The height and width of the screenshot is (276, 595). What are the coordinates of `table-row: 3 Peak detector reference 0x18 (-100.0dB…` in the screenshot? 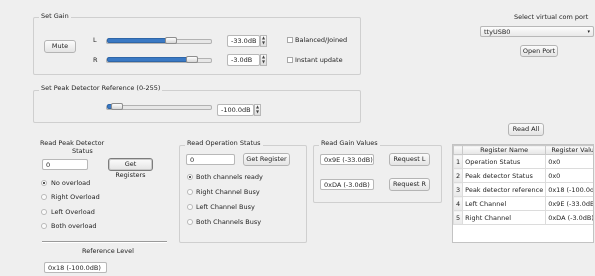 It's located at (523, 189).